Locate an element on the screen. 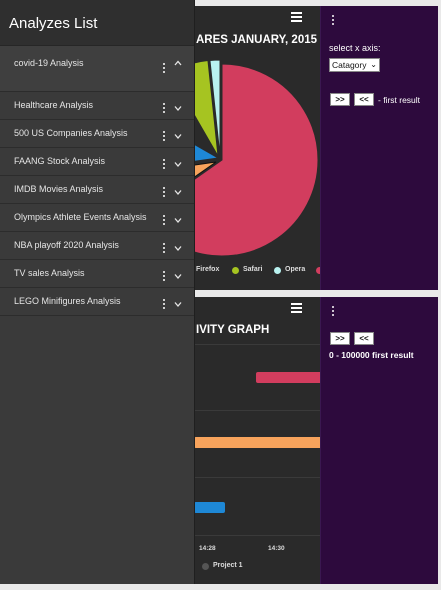 The image size is (441, 590). sidebar-title: Analyzes List is located at coordinates (53, 23).